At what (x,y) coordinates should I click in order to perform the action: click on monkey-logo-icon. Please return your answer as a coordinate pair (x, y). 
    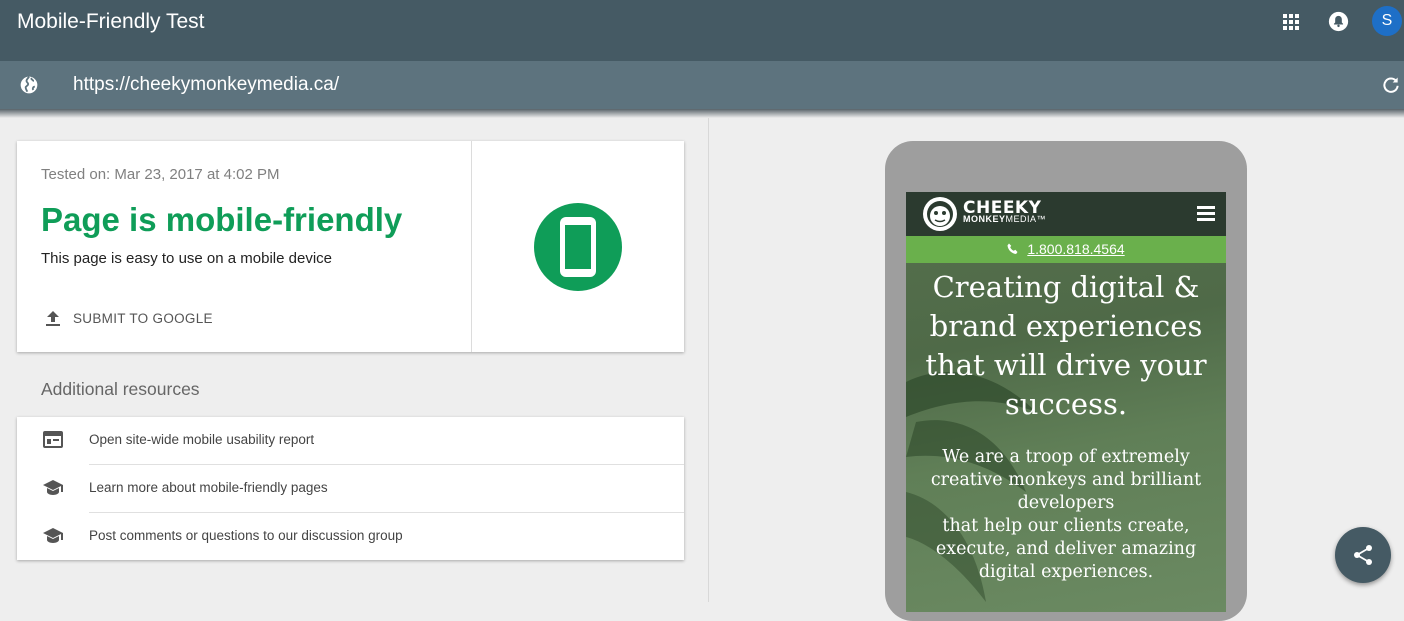
    Looking at the image, I should click on (940, 214).